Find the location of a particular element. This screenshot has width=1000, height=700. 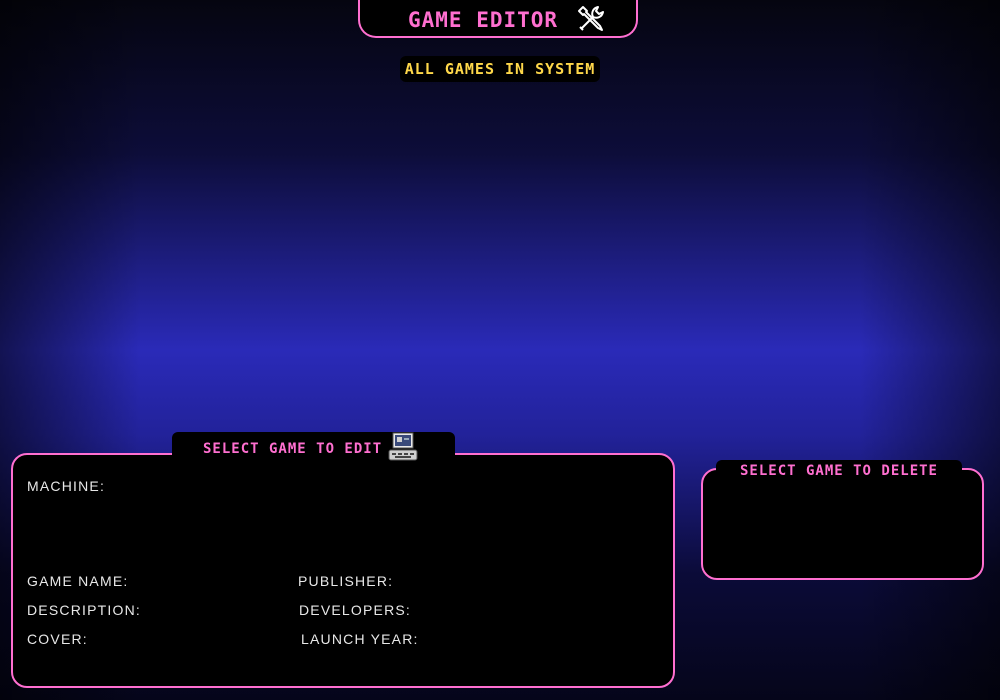

delete-game-panel is located at coordinates (842, 524).